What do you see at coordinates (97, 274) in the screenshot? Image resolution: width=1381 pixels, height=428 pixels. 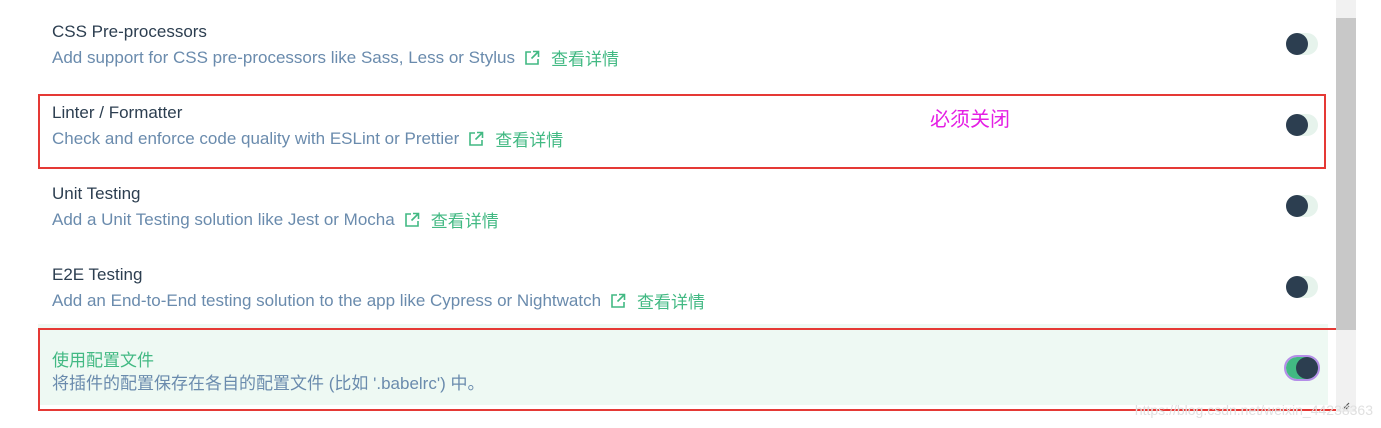 I see `feature-title: E2E Testing` at bounding box center [97, 274].